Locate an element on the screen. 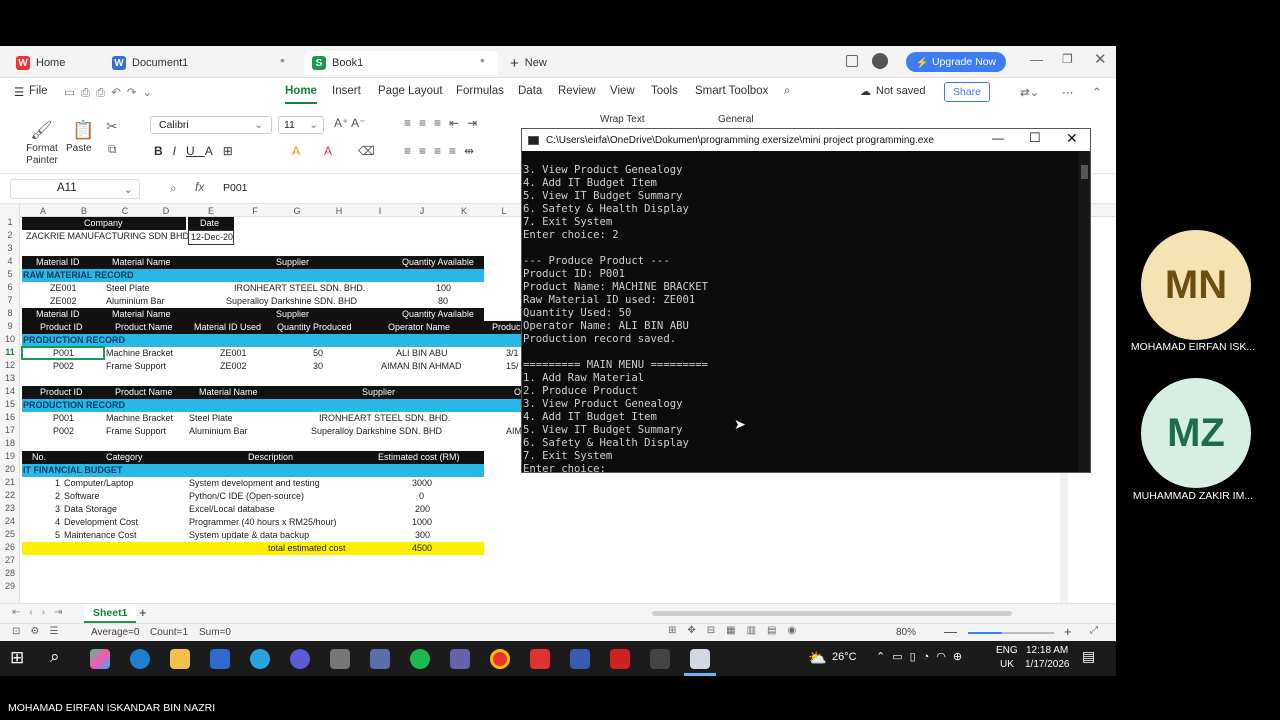 The width and height of the screenshot is (1280, 720). table-cell: ZE001 is located at coordinates (63, 288).